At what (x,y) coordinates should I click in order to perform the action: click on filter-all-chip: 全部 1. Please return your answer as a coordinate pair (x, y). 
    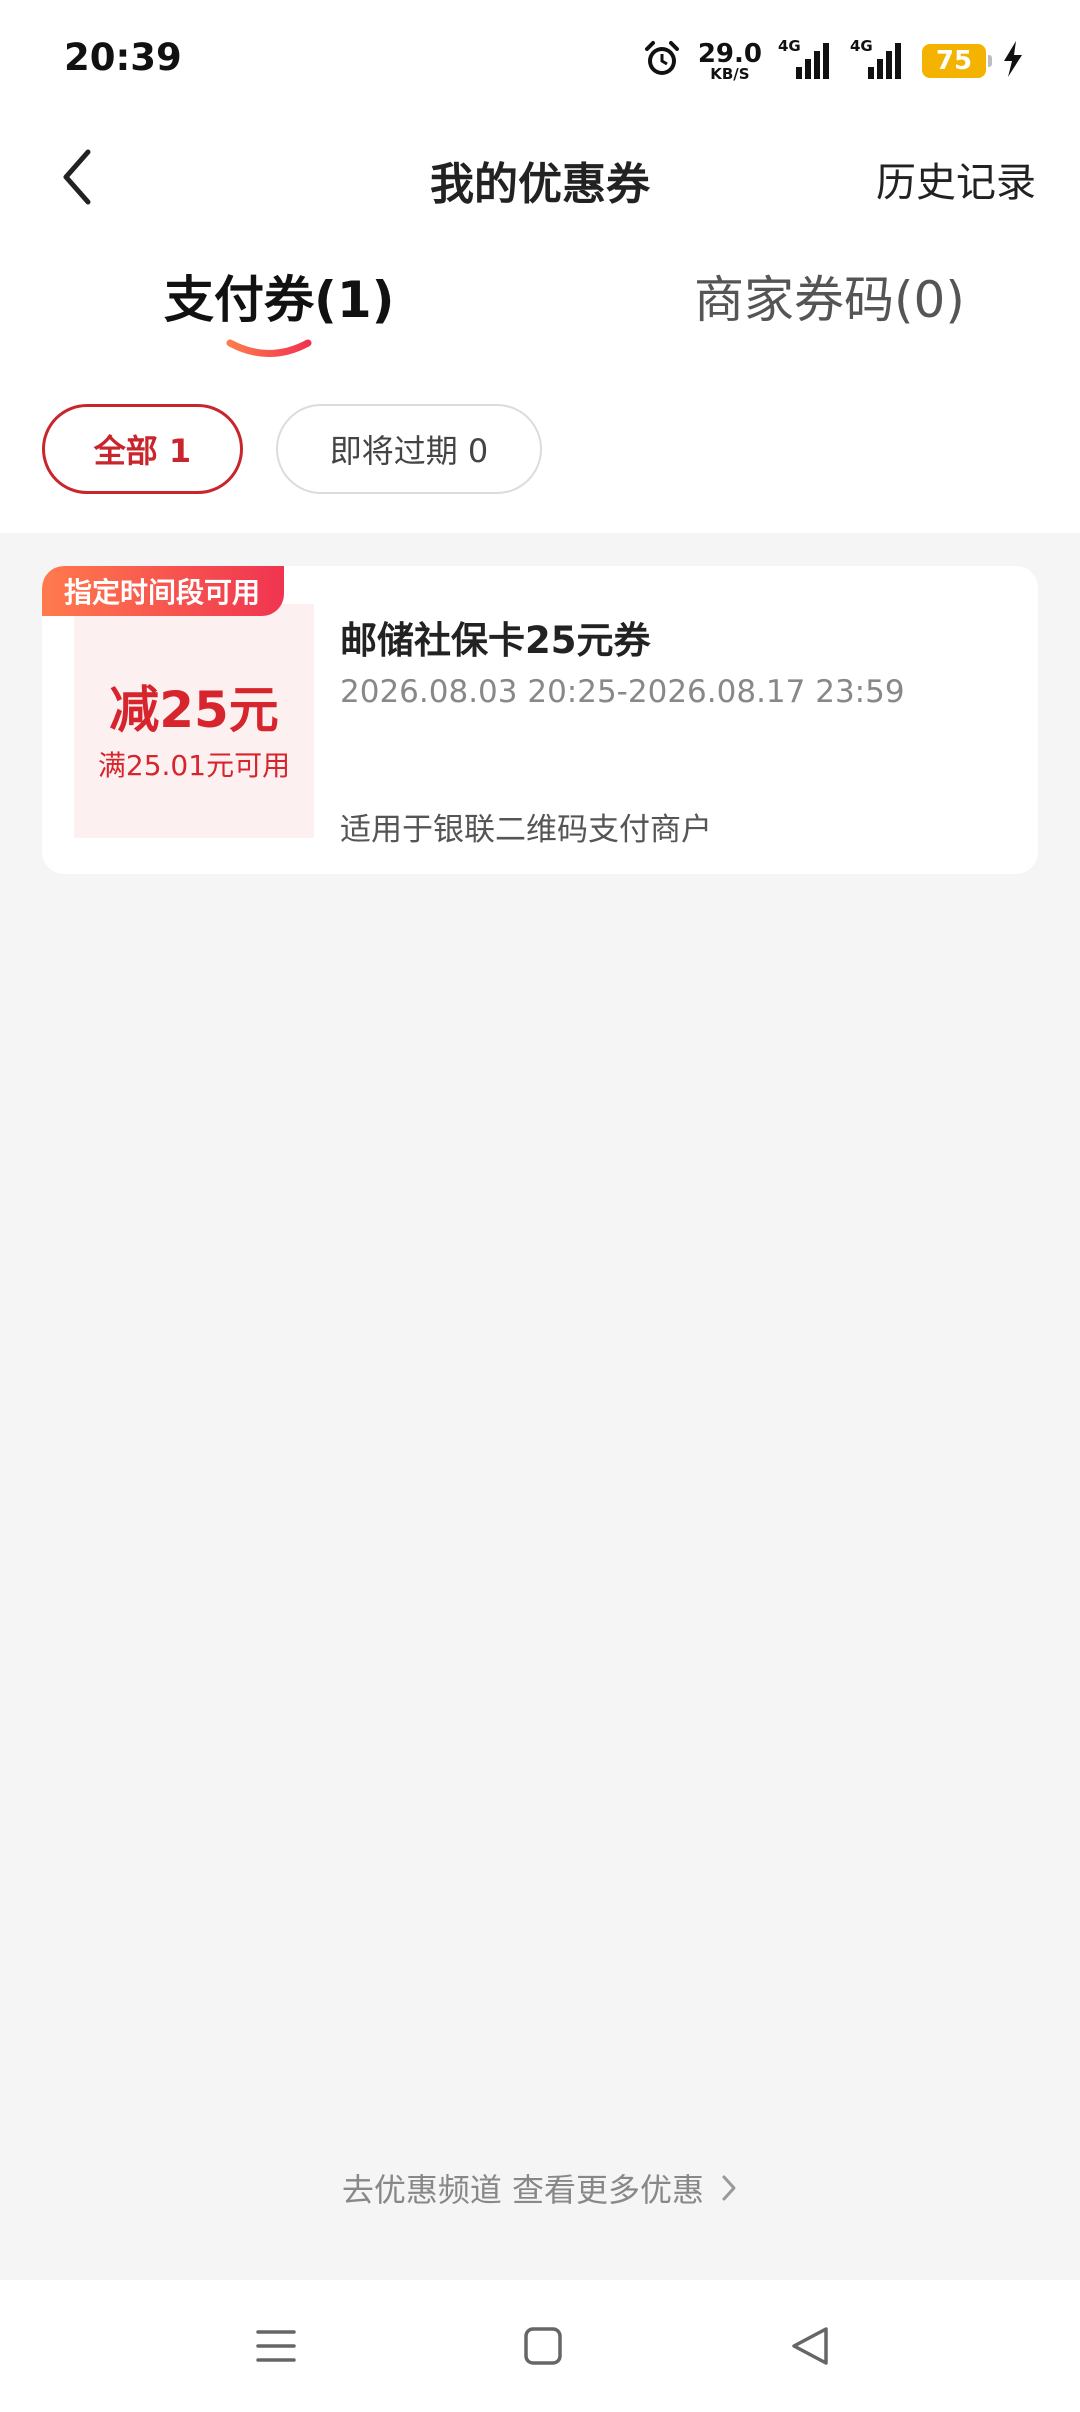
    Looking at the image, I should click on (142, 449).